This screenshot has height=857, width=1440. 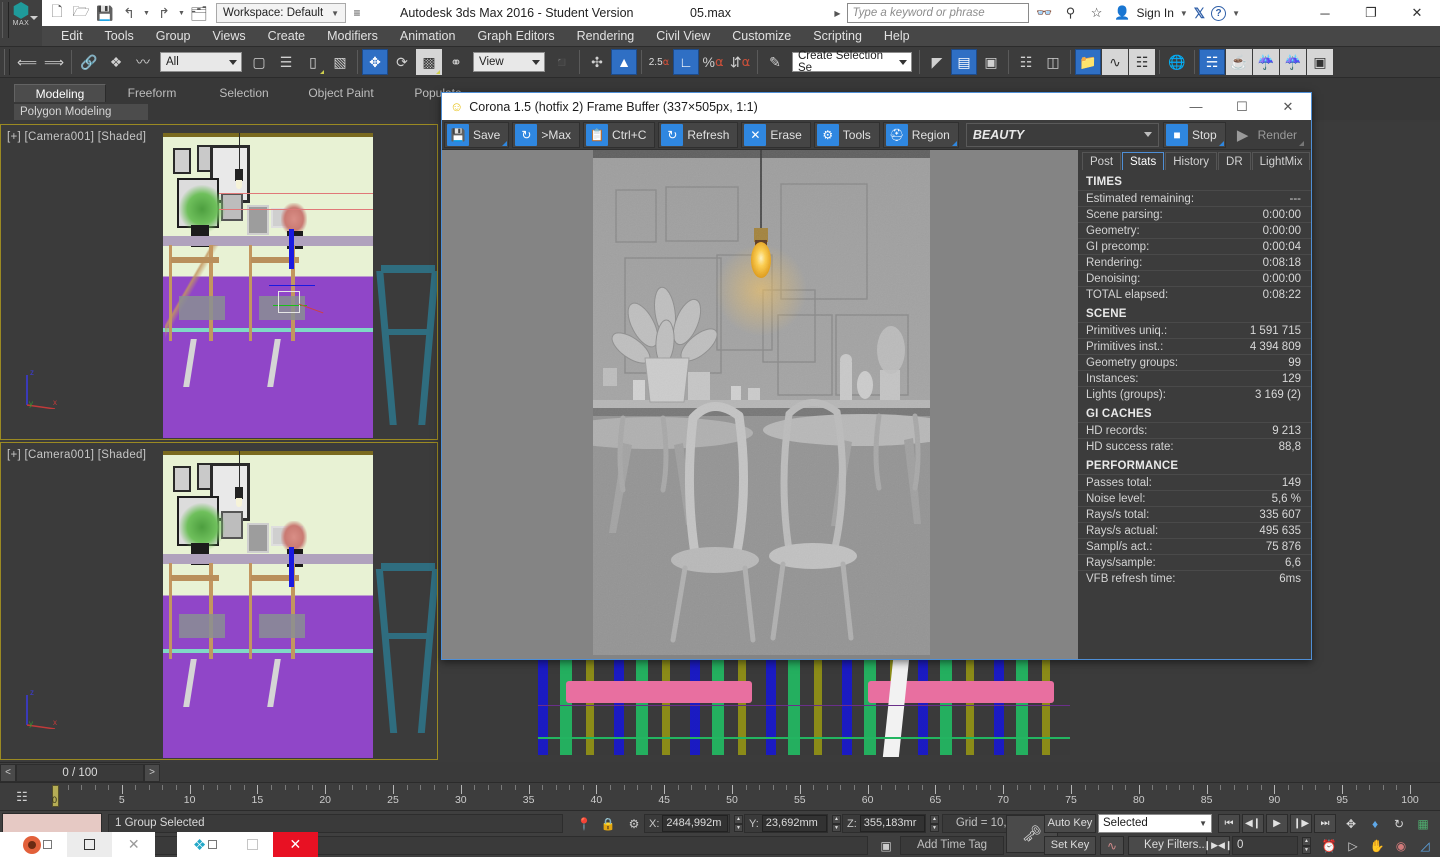 I want to click on vfb-to-max-button: ↻ >Max, so click(x=546, y=134).